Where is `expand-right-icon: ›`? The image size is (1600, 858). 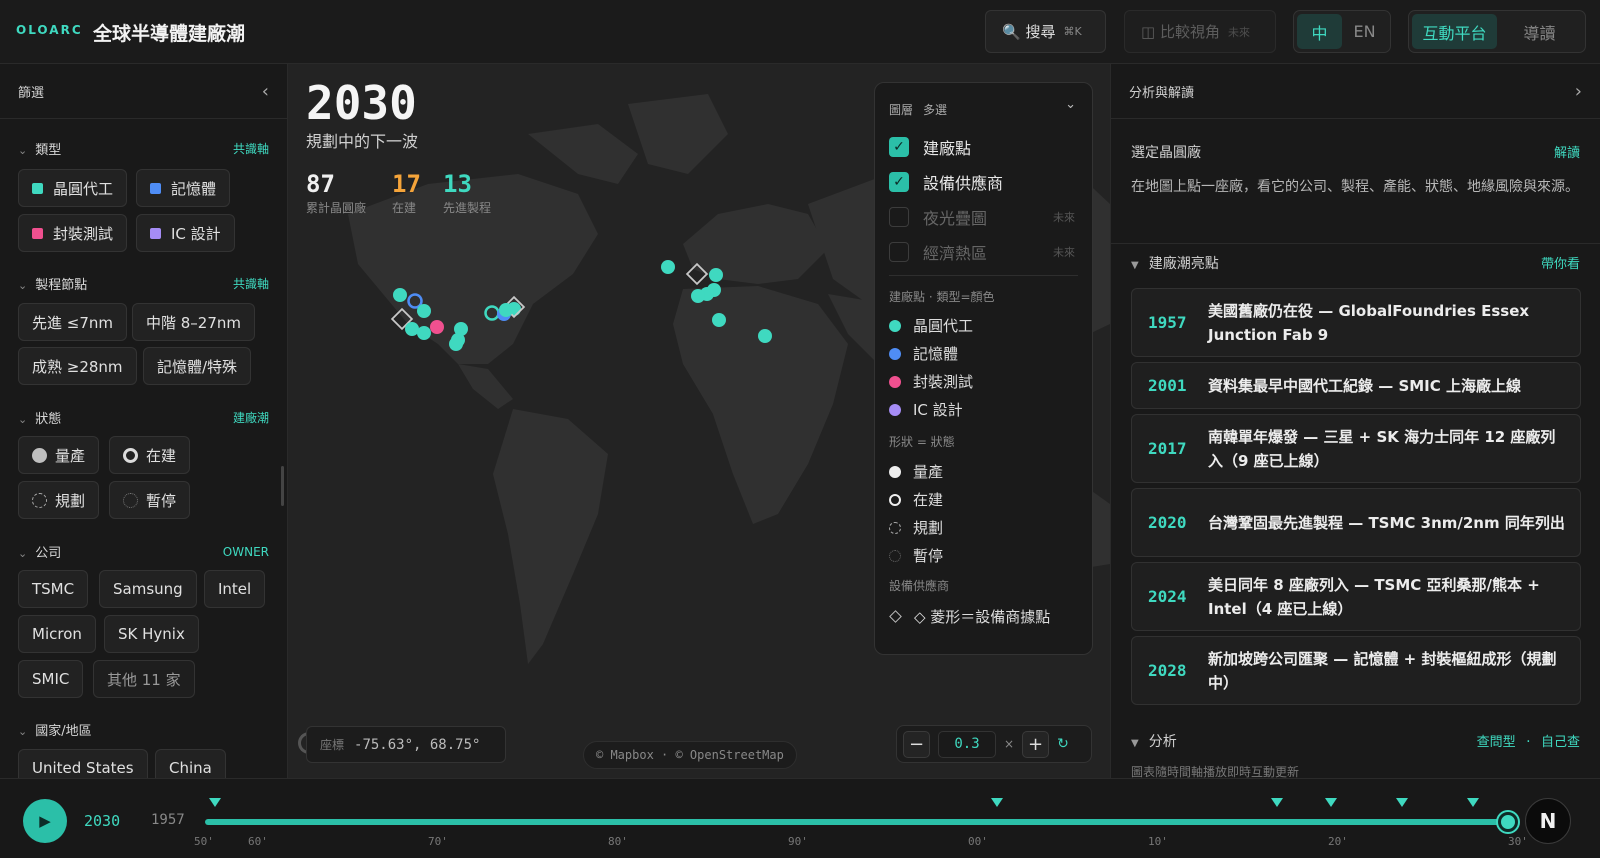 expand-right-icon: › is located at coordinates (1578, 91).